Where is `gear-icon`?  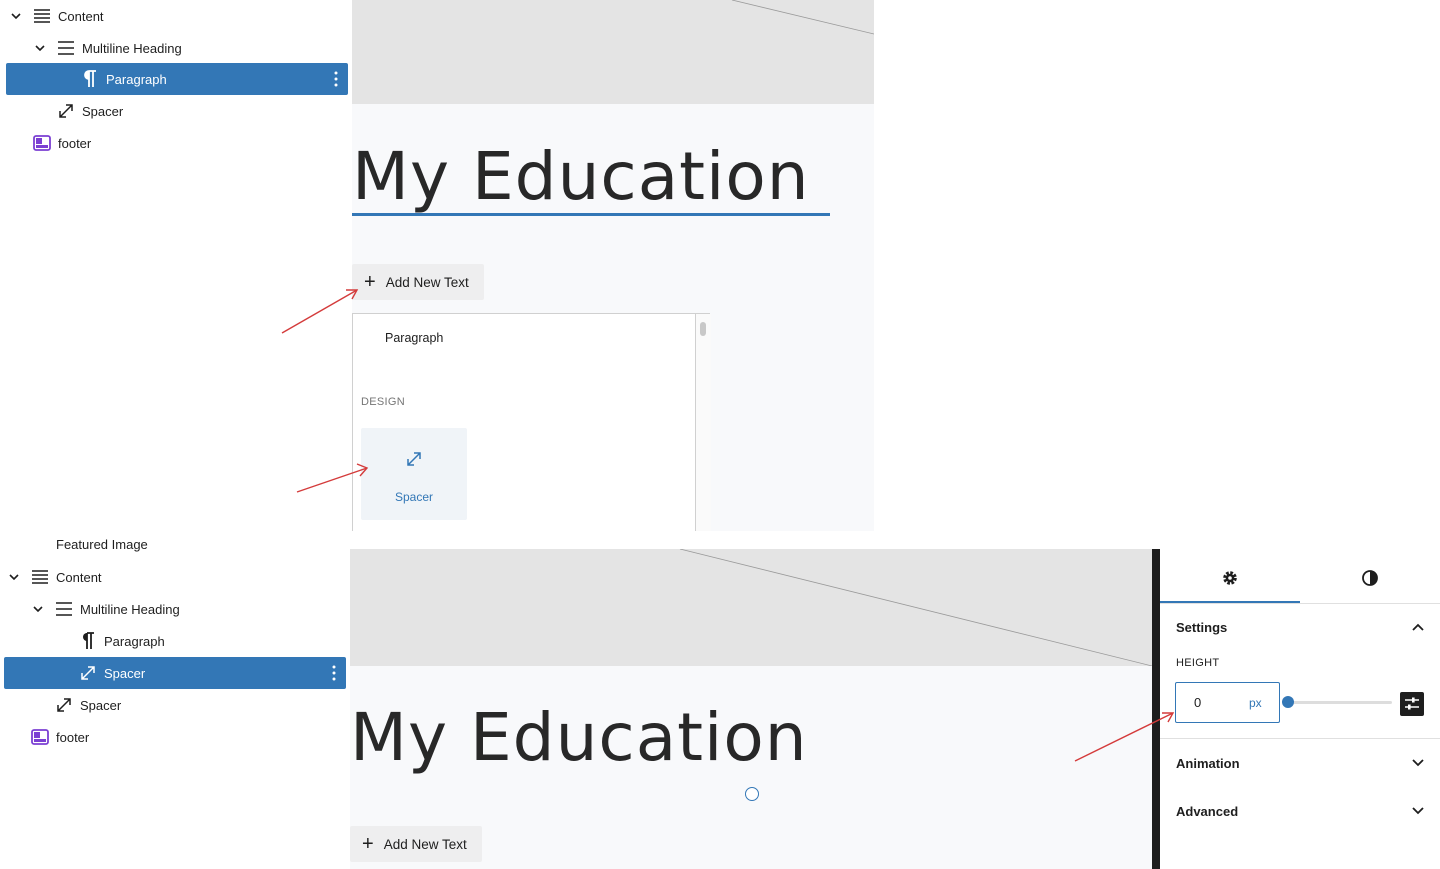
gear-icon is located at coordinates (1230, 578).